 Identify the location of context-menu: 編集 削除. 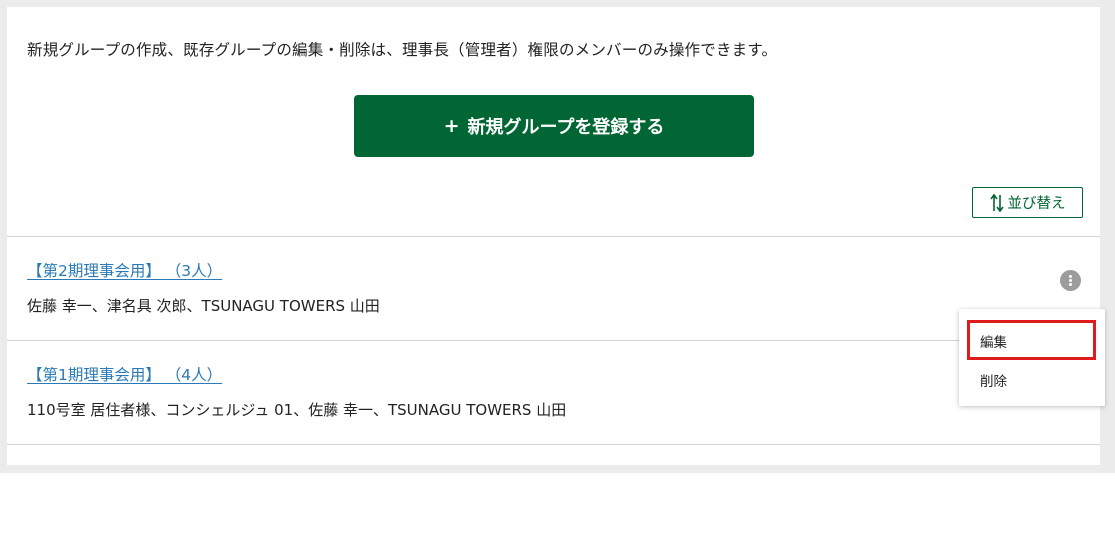
(1032, 357).